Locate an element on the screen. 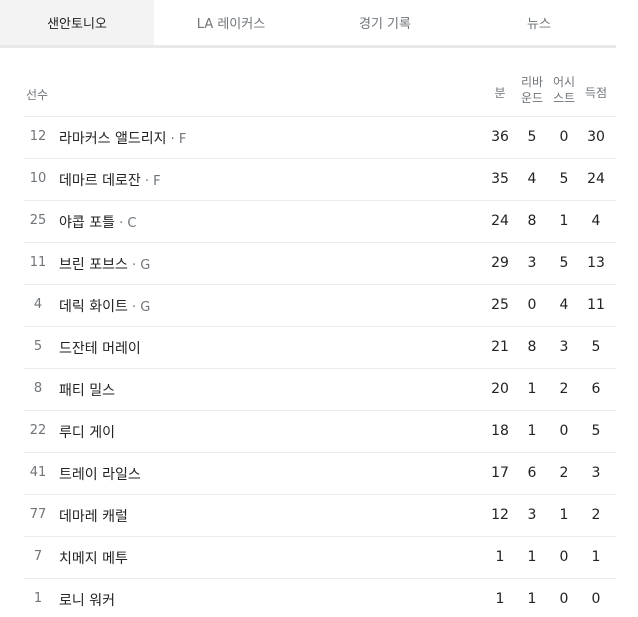  player-number: 8 is located at coordinates (38, 388).